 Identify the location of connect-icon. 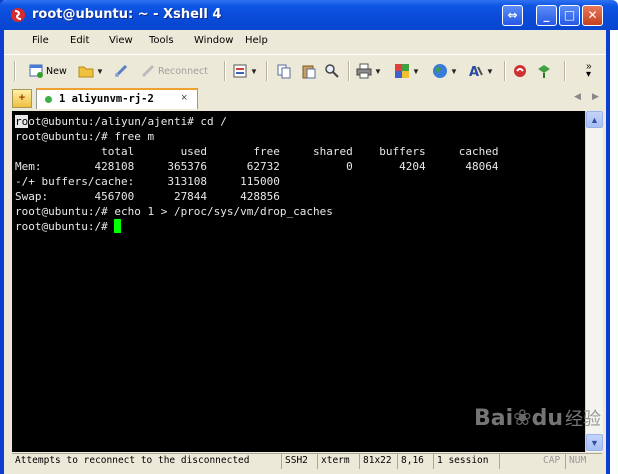
(121, 71).